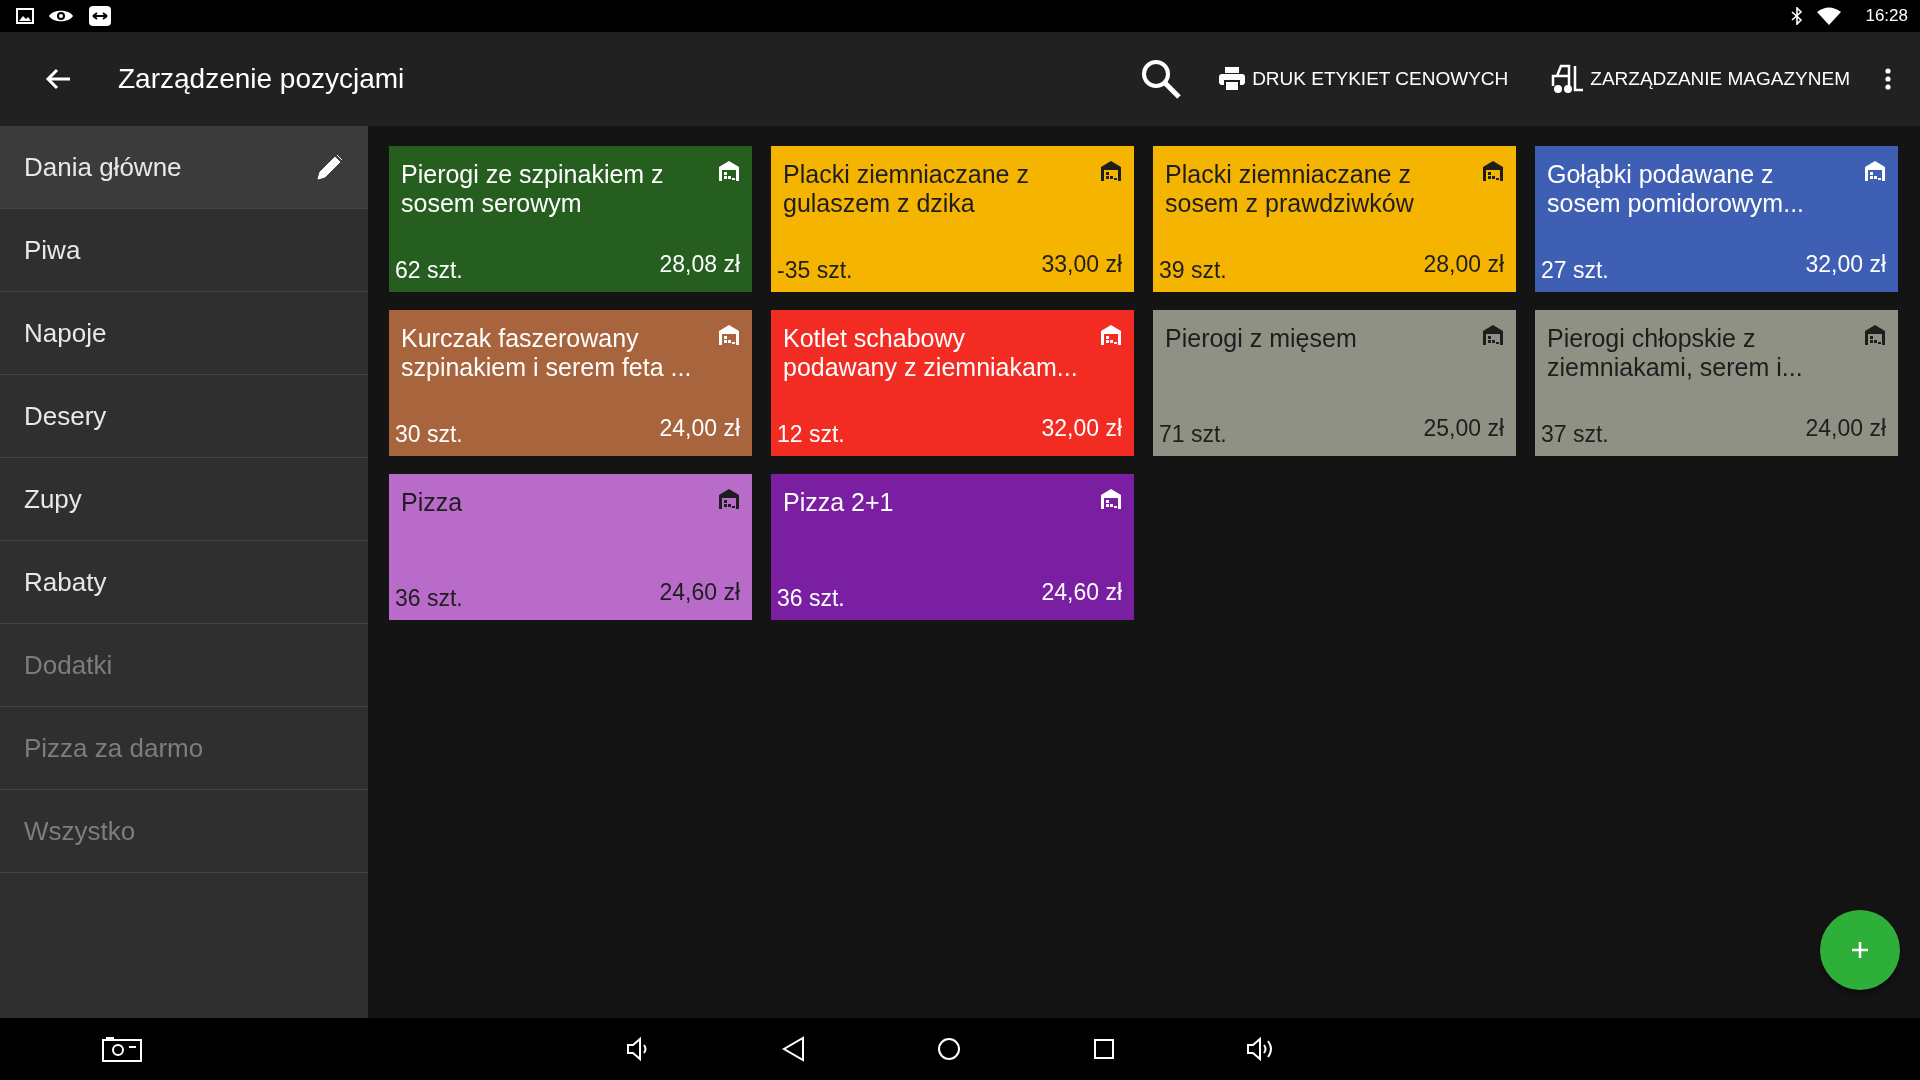  What do you see at coordinates (1334, 219) in the screenshot?
I see `product-tile: Placki ziemniaczane z sosem z prawdziwków 39 szt. 28,00 zł` at bounding box center [1334, 219].